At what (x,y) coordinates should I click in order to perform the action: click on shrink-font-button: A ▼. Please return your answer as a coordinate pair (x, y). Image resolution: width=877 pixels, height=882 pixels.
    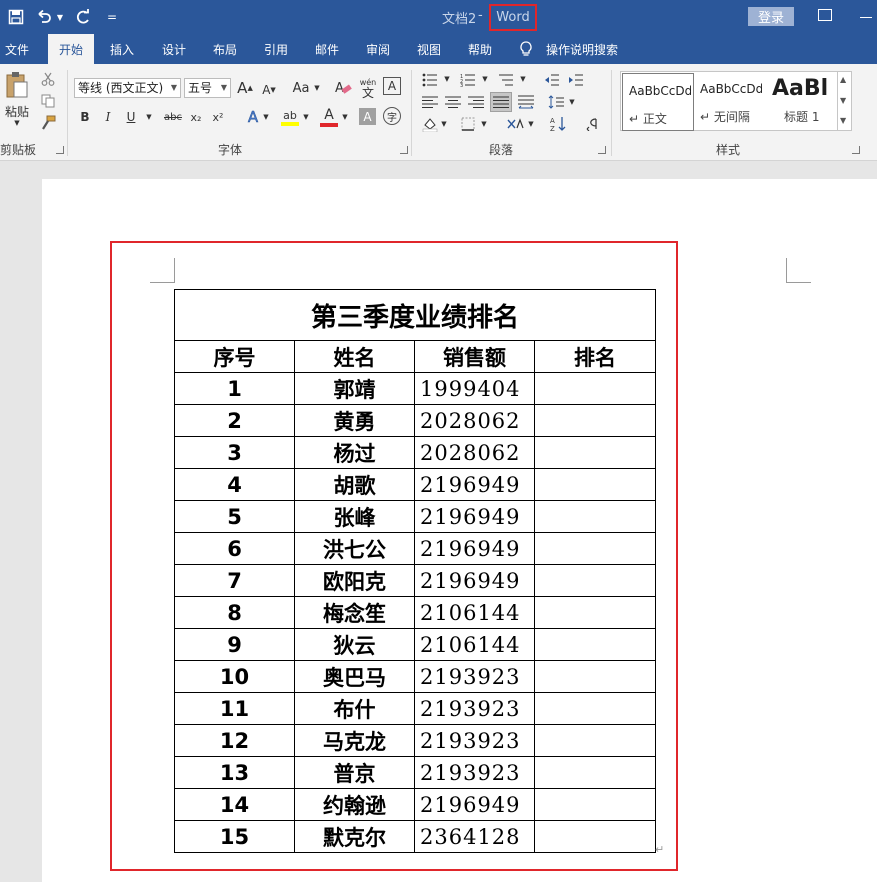
    Looking at the image, I should click on (269, 90).